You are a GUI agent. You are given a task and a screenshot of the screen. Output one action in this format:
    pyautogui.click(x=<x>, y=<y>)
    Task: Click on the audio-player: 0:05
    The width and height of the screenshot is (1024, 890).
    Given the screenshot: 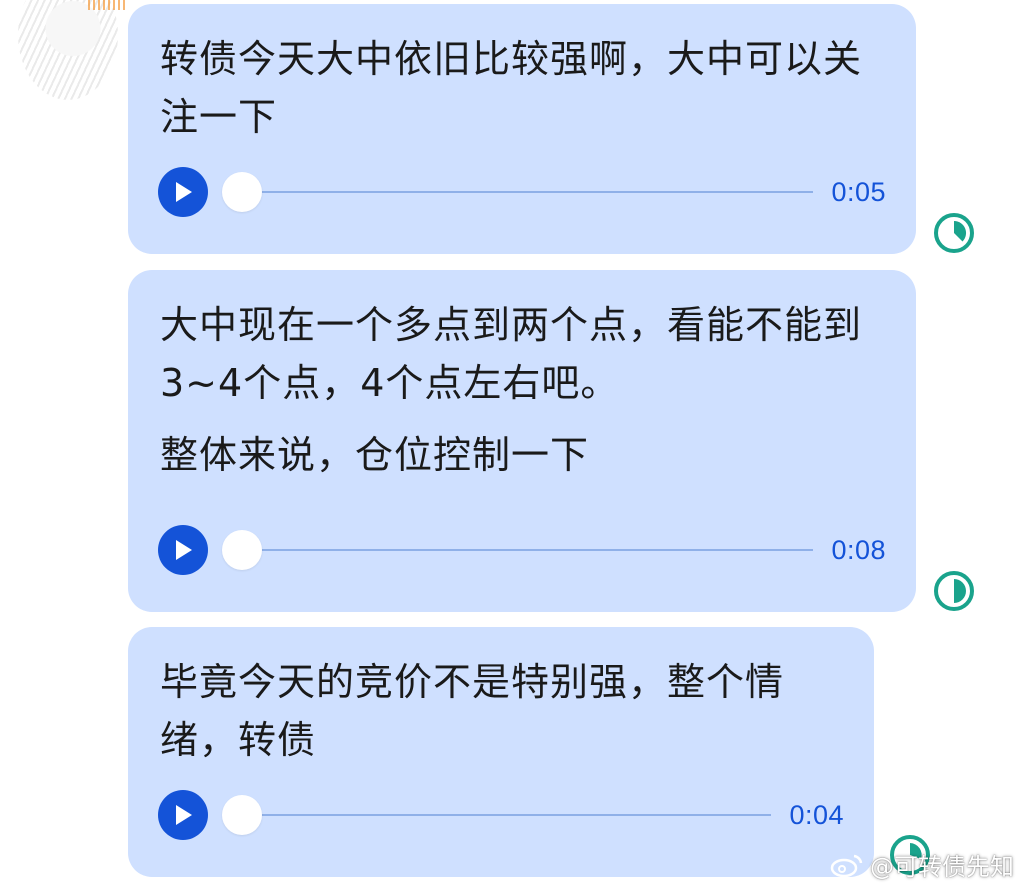 What is the action you would take?
    pyautogui.click(x=522, y=192)
    